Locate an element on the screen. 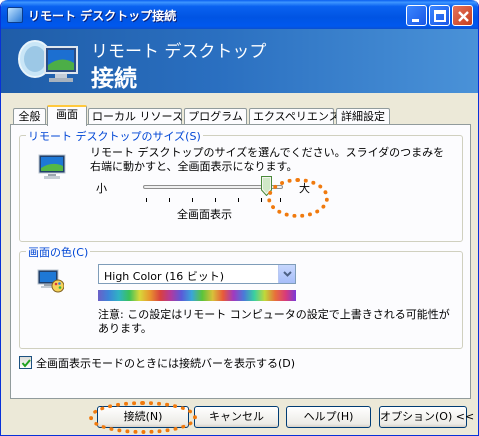  checkmark-icon is located at coordinates (26, 363).